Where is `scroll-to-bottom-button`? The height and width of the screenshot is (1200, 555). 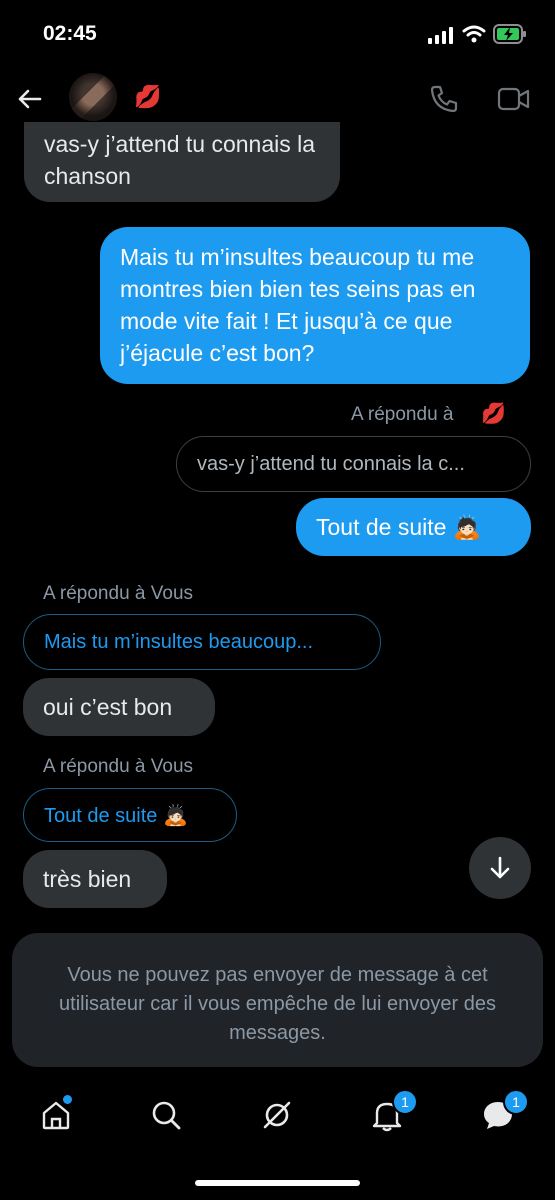
scroll-to-bottom-button is located at coordinates (500, 868).